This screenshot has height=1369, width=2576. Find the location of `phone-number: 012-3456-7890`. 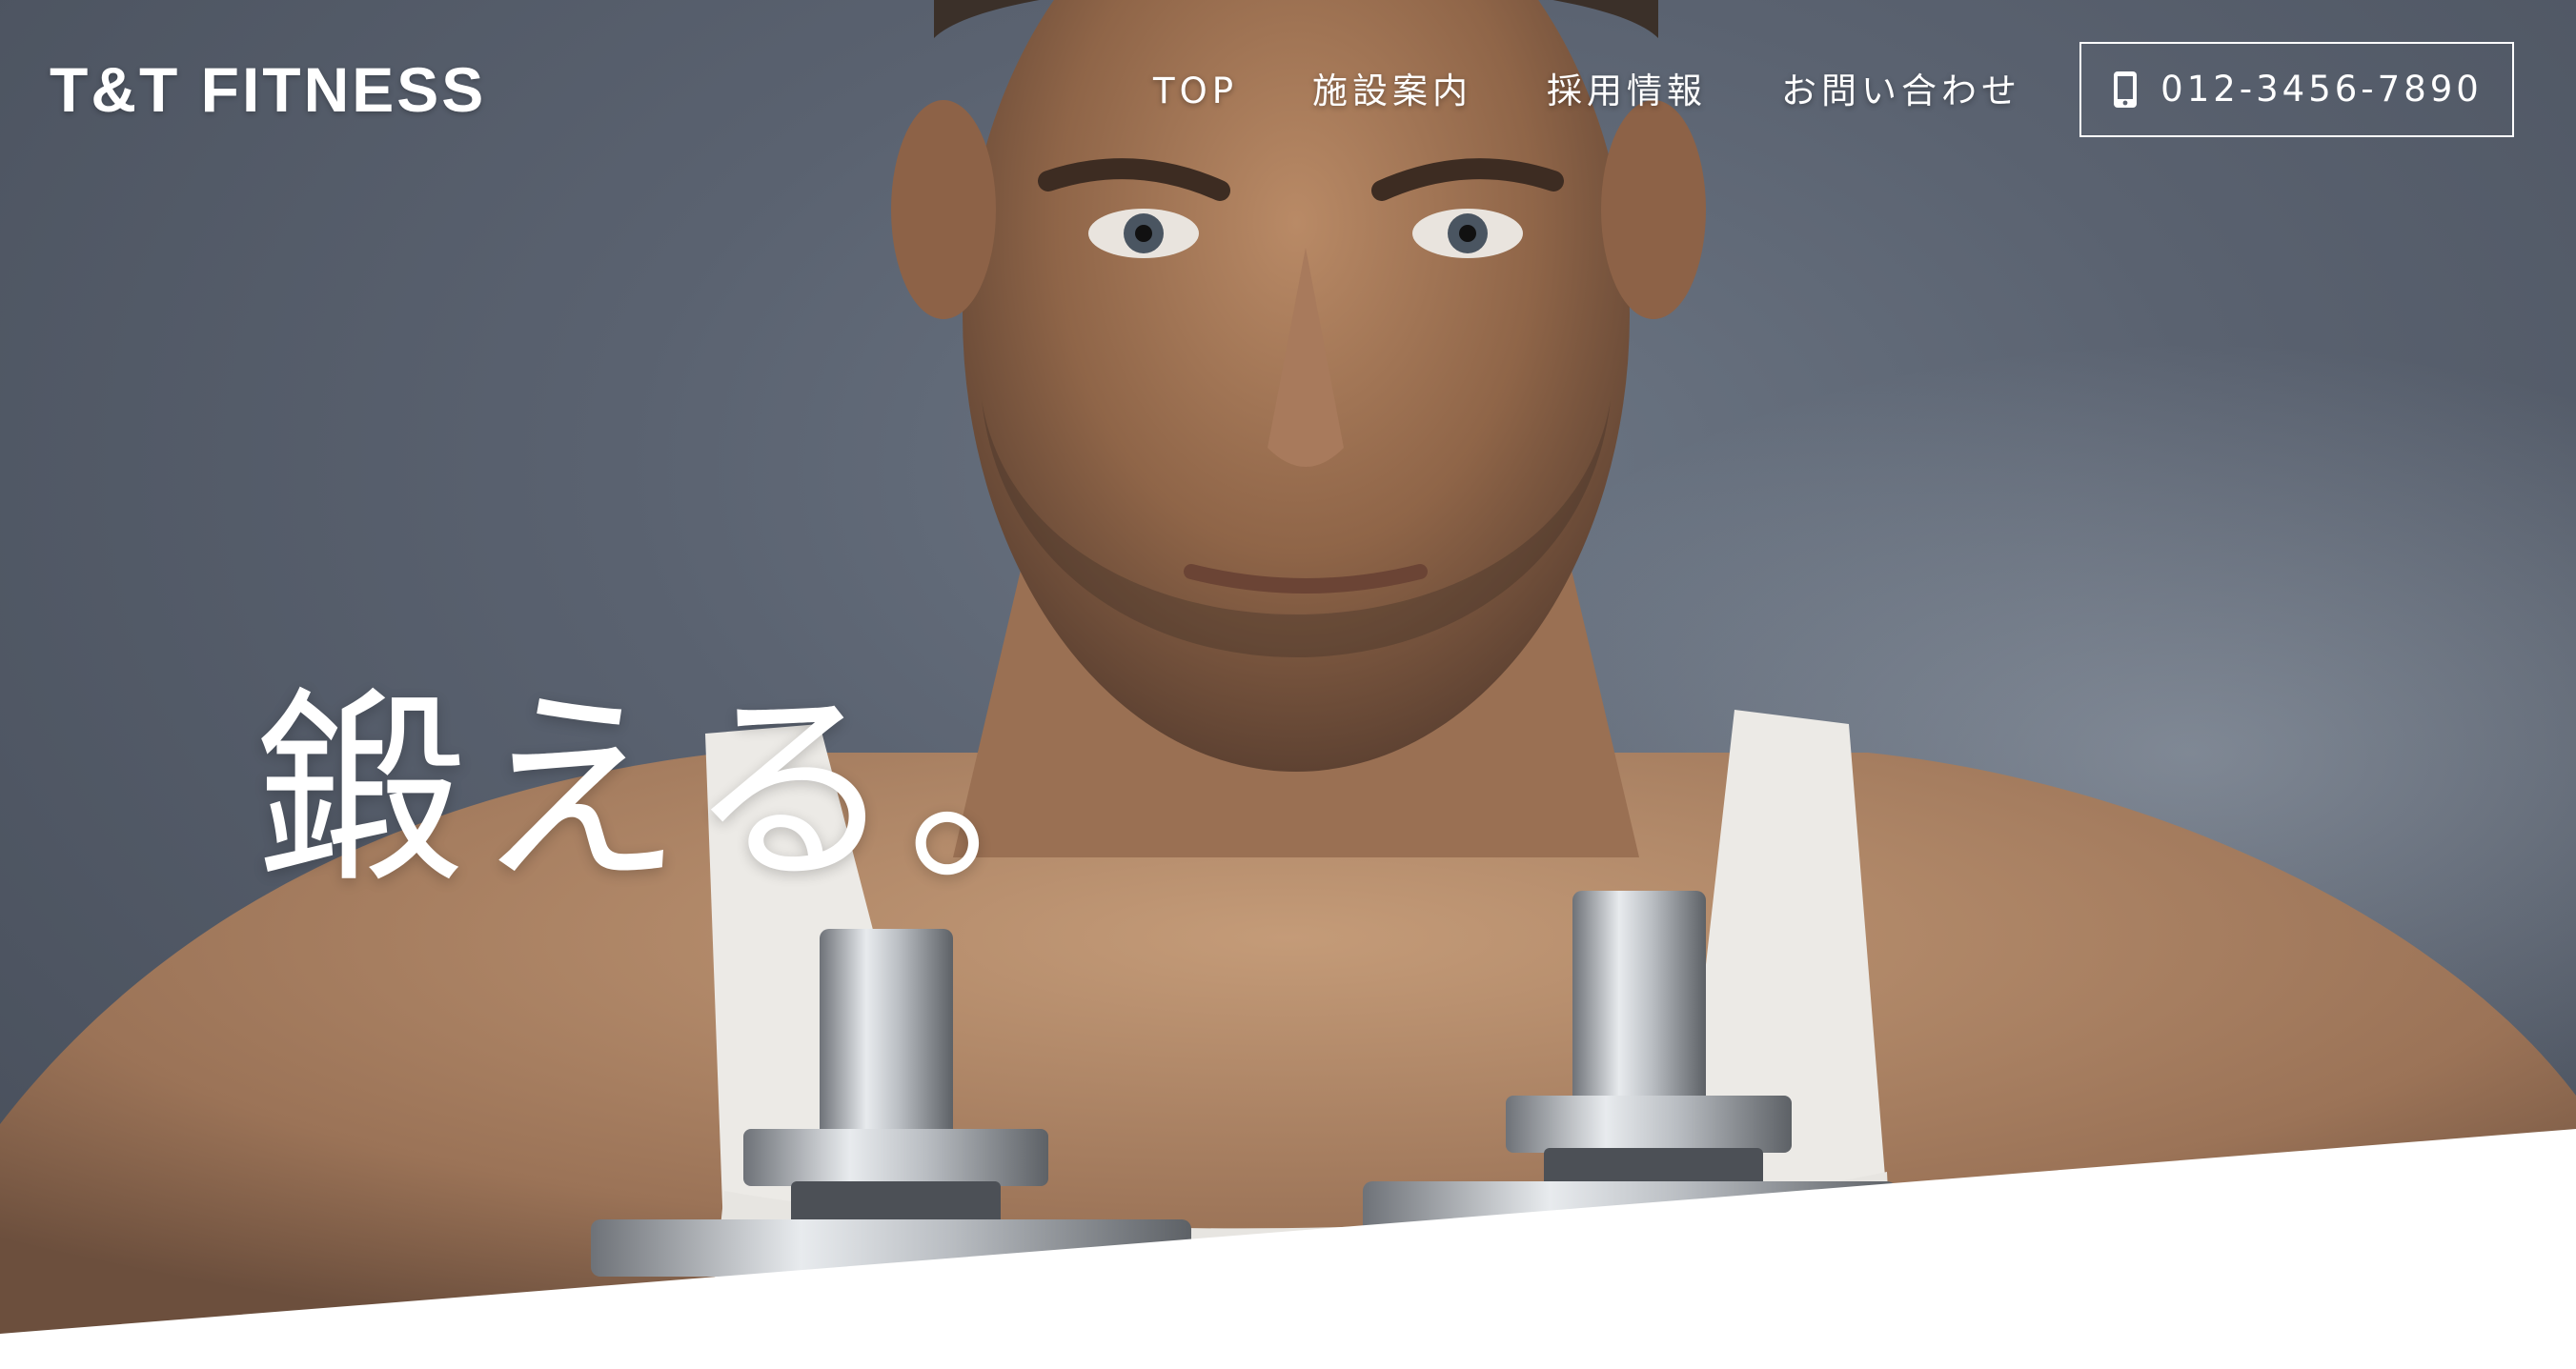

phone-number: 012-3456-7890 is located at coordinates (2321, 90).